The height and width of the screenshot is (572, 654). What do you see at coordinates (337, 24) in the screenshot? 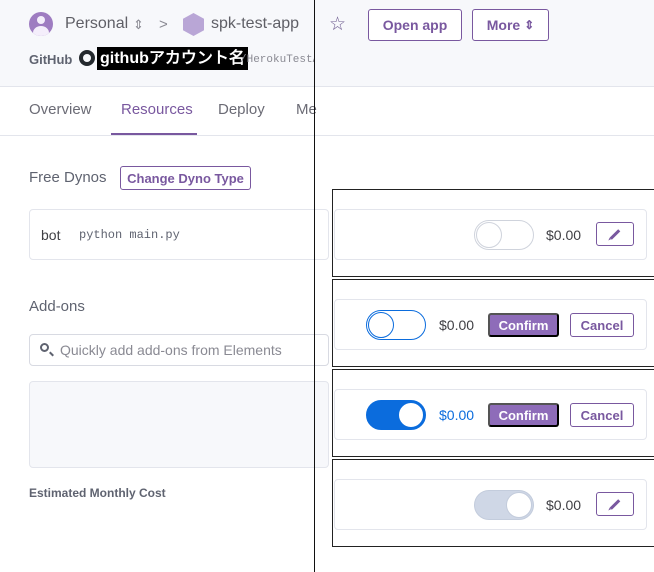
I see `favorite-star-icon: ☆` at bounding box center [337, 24].